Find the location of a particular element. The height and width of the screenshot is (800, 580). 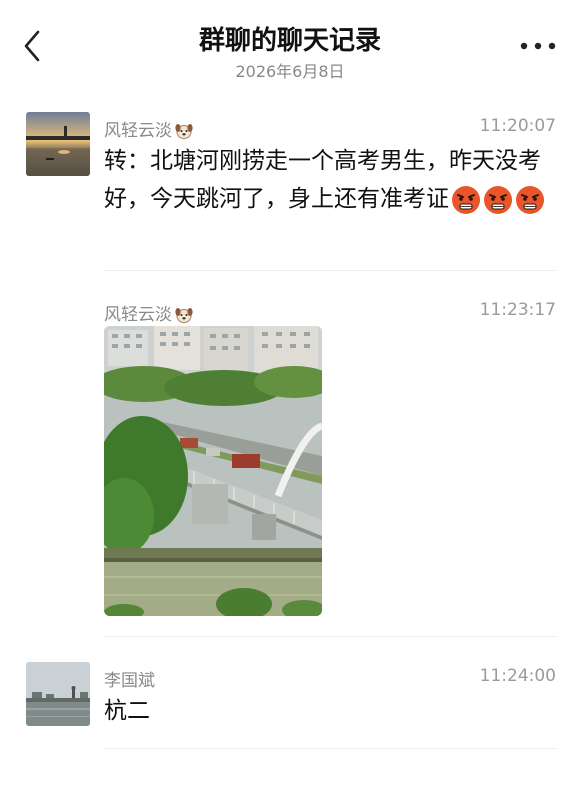

message-text: 杭二 is located at coordinates (127, 711).